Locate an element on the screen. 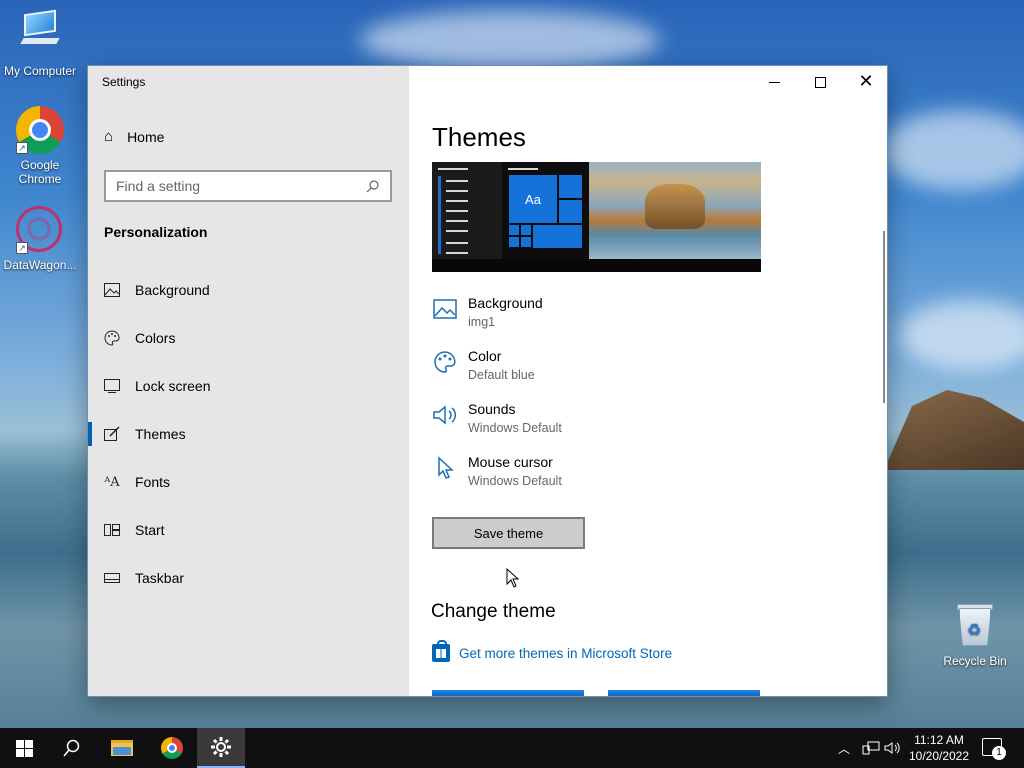 The image size is (1024, 768). preview-taskbar is located at coordinates (596, 265).